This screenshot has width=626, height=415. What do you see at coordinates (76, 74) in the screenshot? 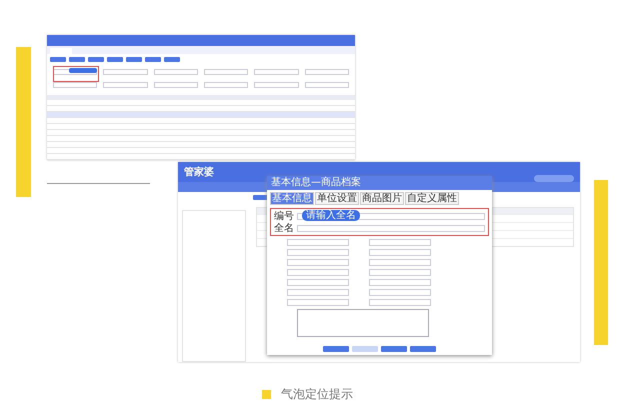
I see `highlight-frame` at bounding box center [76, 74].